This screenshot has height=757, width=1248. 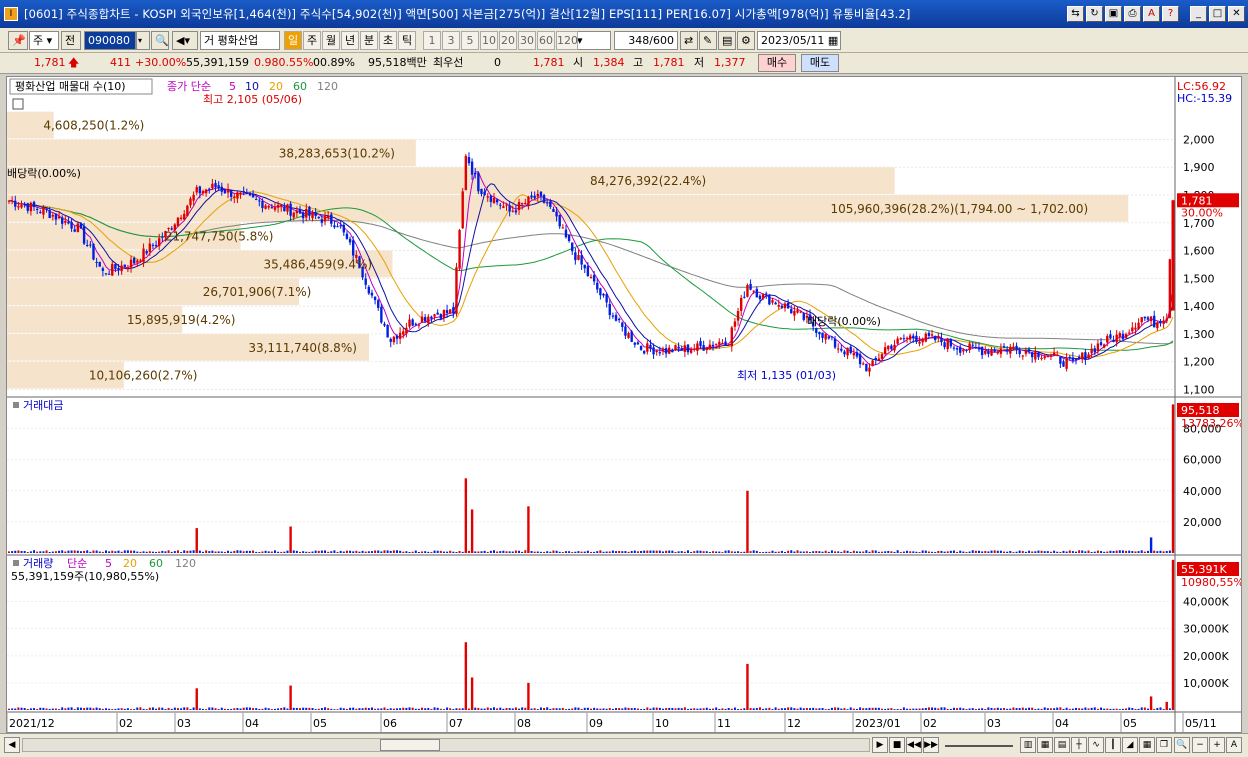 I want to click on copy-icon: ❐, so click(x=1164, y=745).